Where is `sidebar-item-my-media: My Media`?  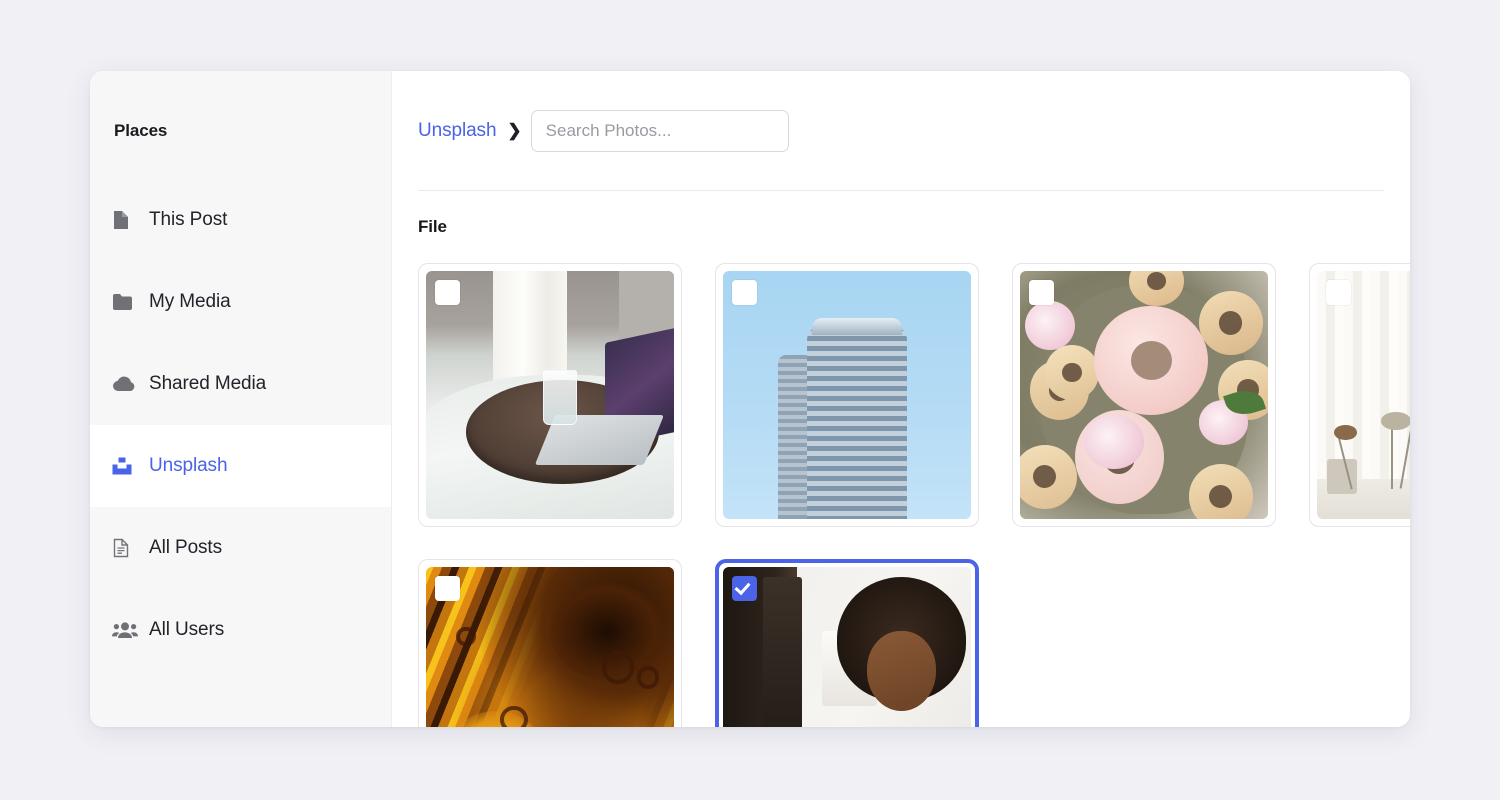 sidebar-item-my-media: My Media is located at coordinates (240, 302).